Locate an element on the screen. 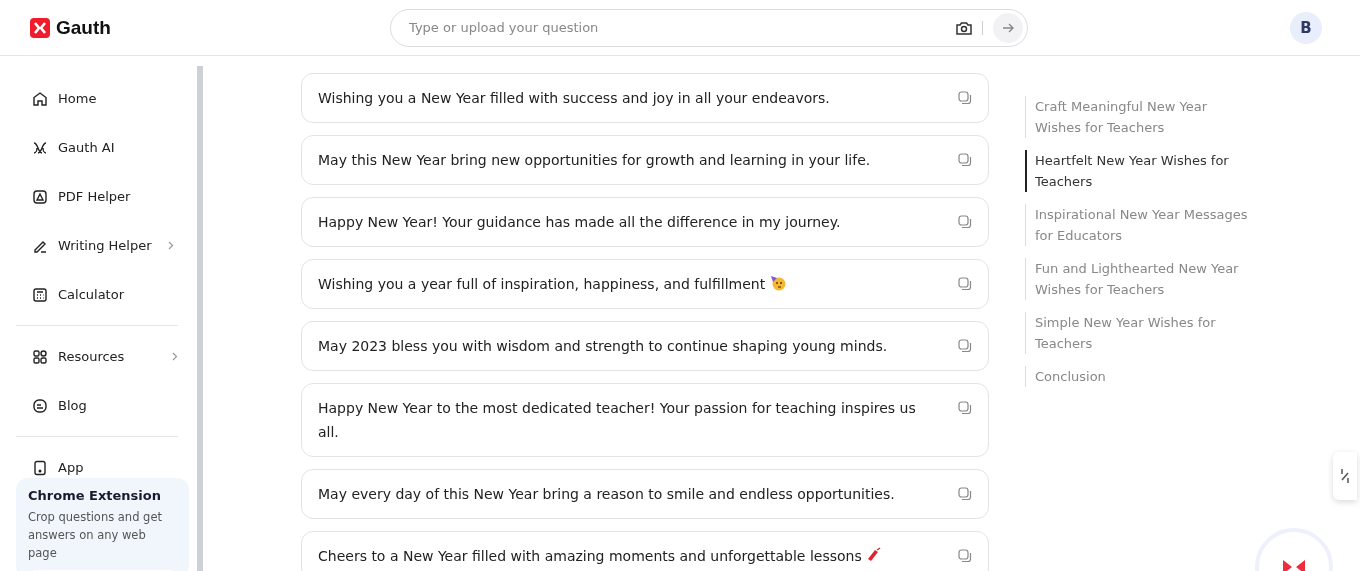 Image resolution: width=1360 pixels, height=571 pixels. nav-item: Resources is located at coordinates (97, 356).